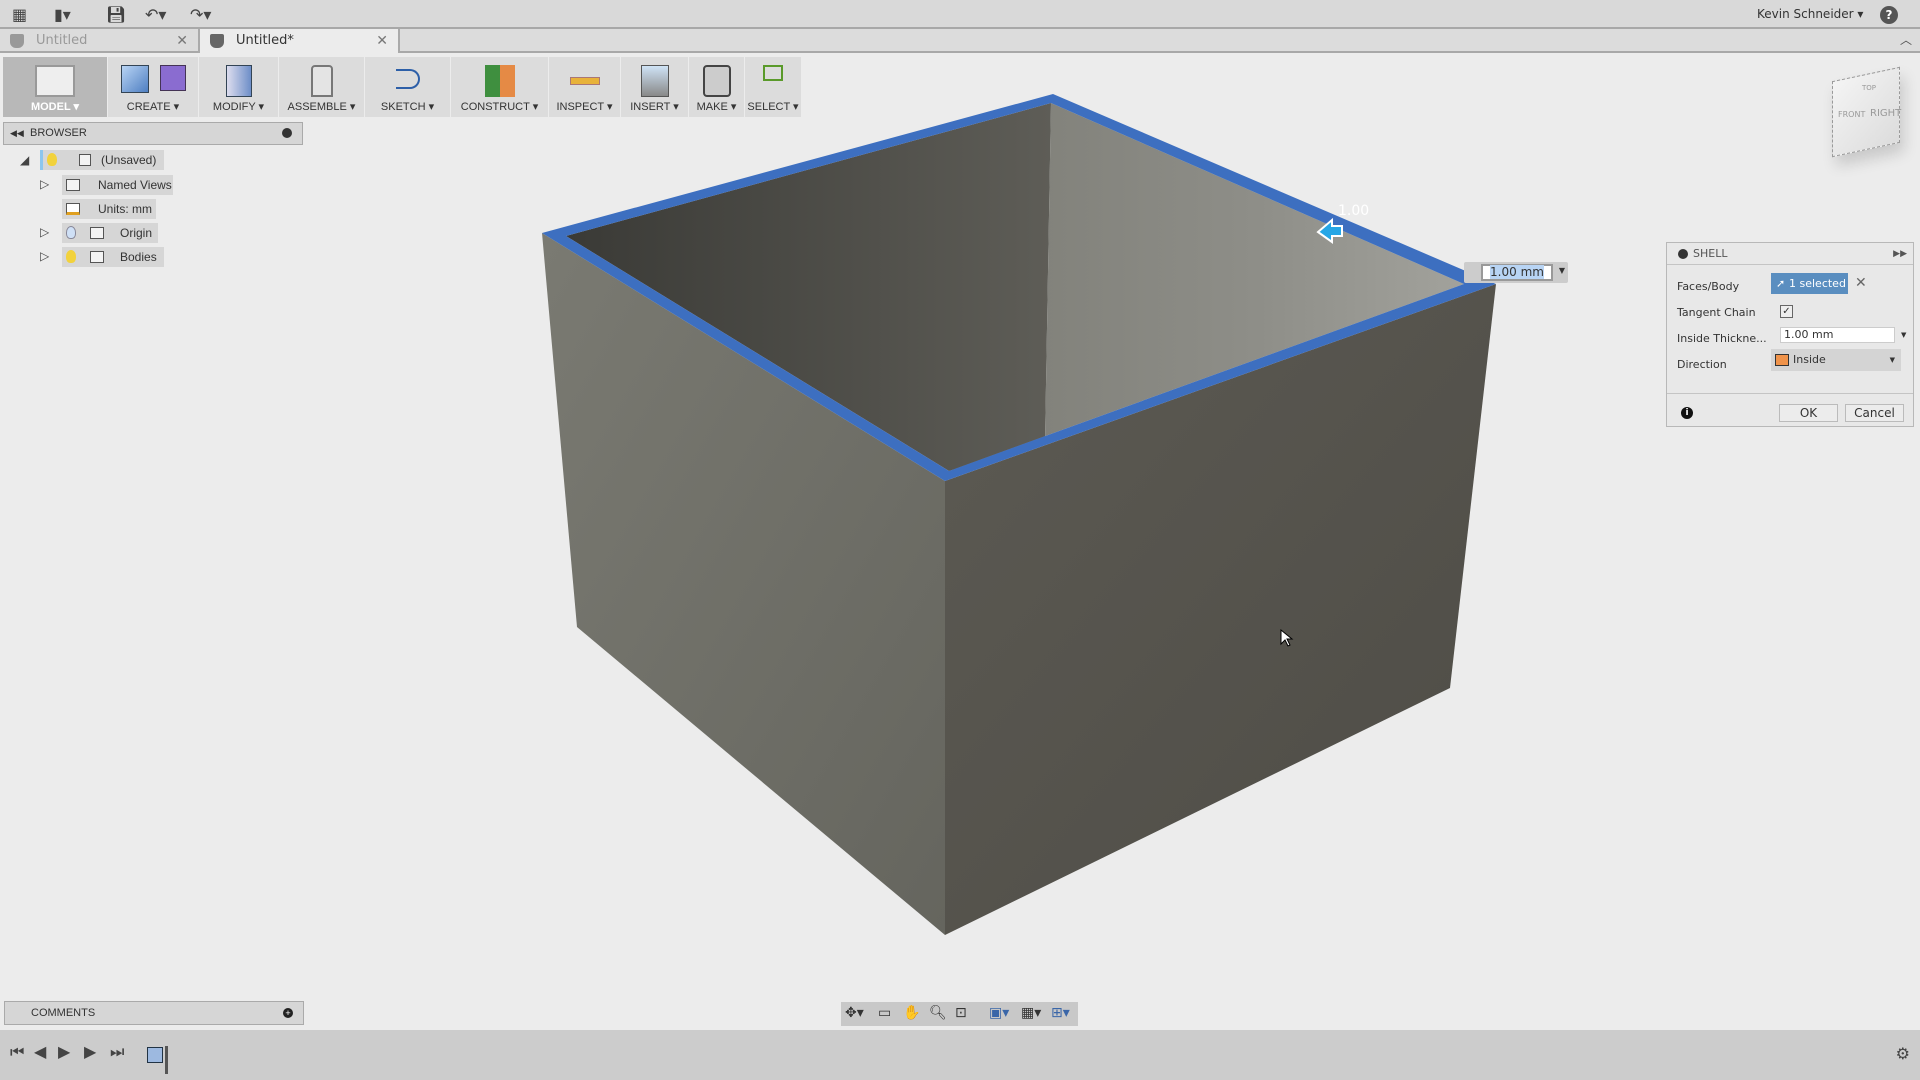  Describe the element at coordinates (1867, 112) in the screenshot. I see `viewcube: FRONT RIGHT TOP` at that location.